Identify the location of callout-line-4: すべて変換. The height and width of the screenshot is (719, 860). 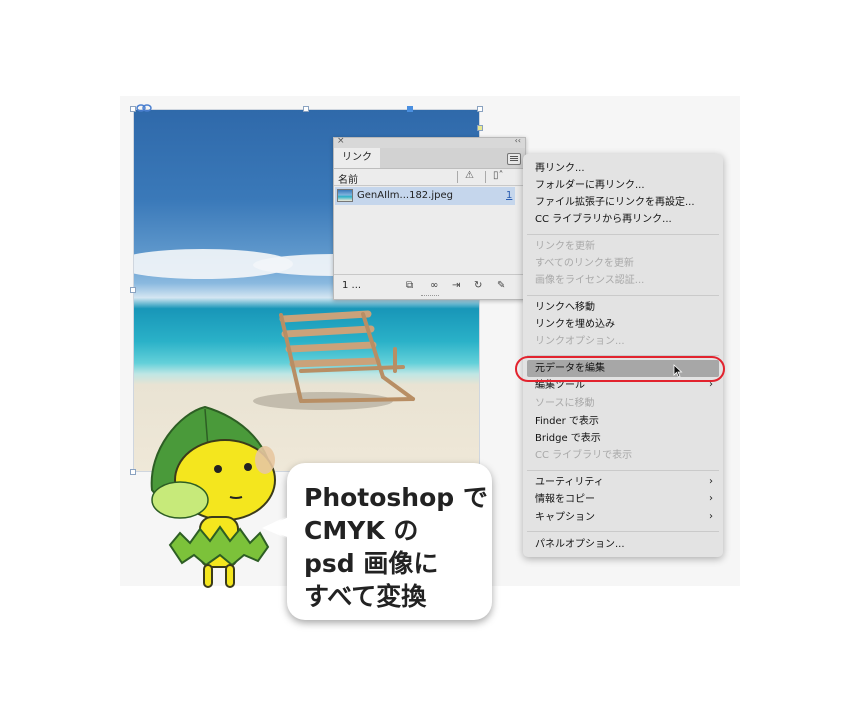
(365, 596).